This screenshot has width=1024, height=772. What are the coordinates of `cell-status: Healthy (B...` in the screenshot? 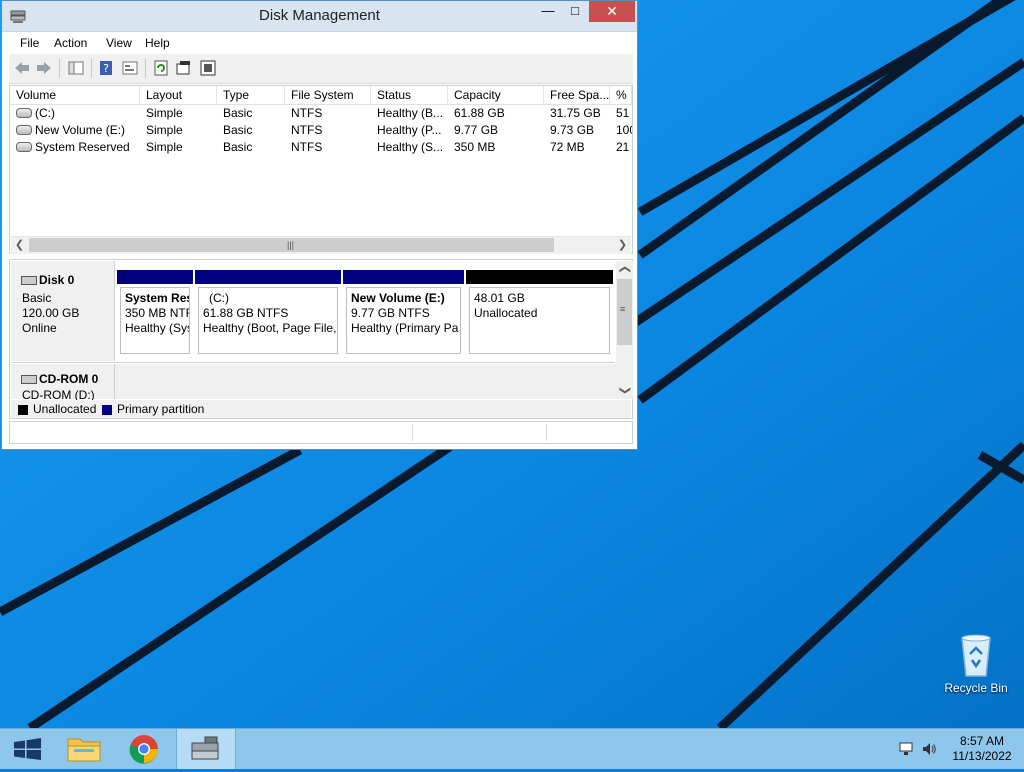 It's located at (410, 113).